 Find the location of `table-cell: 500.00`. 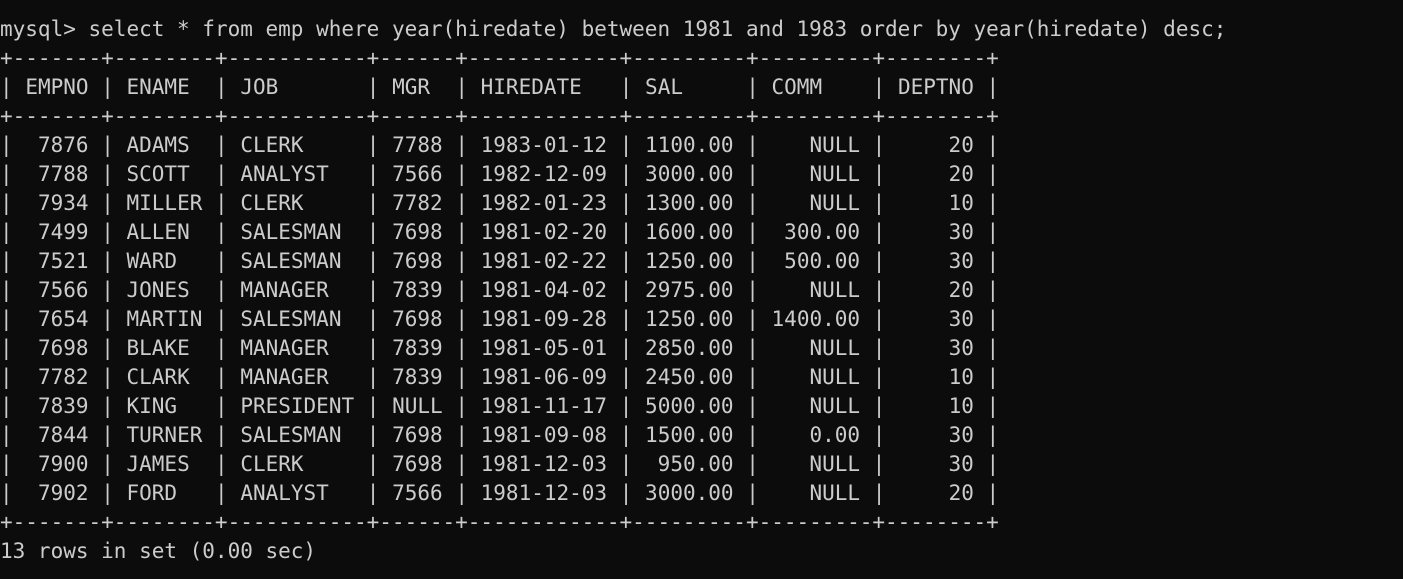

table-cell: 500.00 is located at coordinates (822, 261).